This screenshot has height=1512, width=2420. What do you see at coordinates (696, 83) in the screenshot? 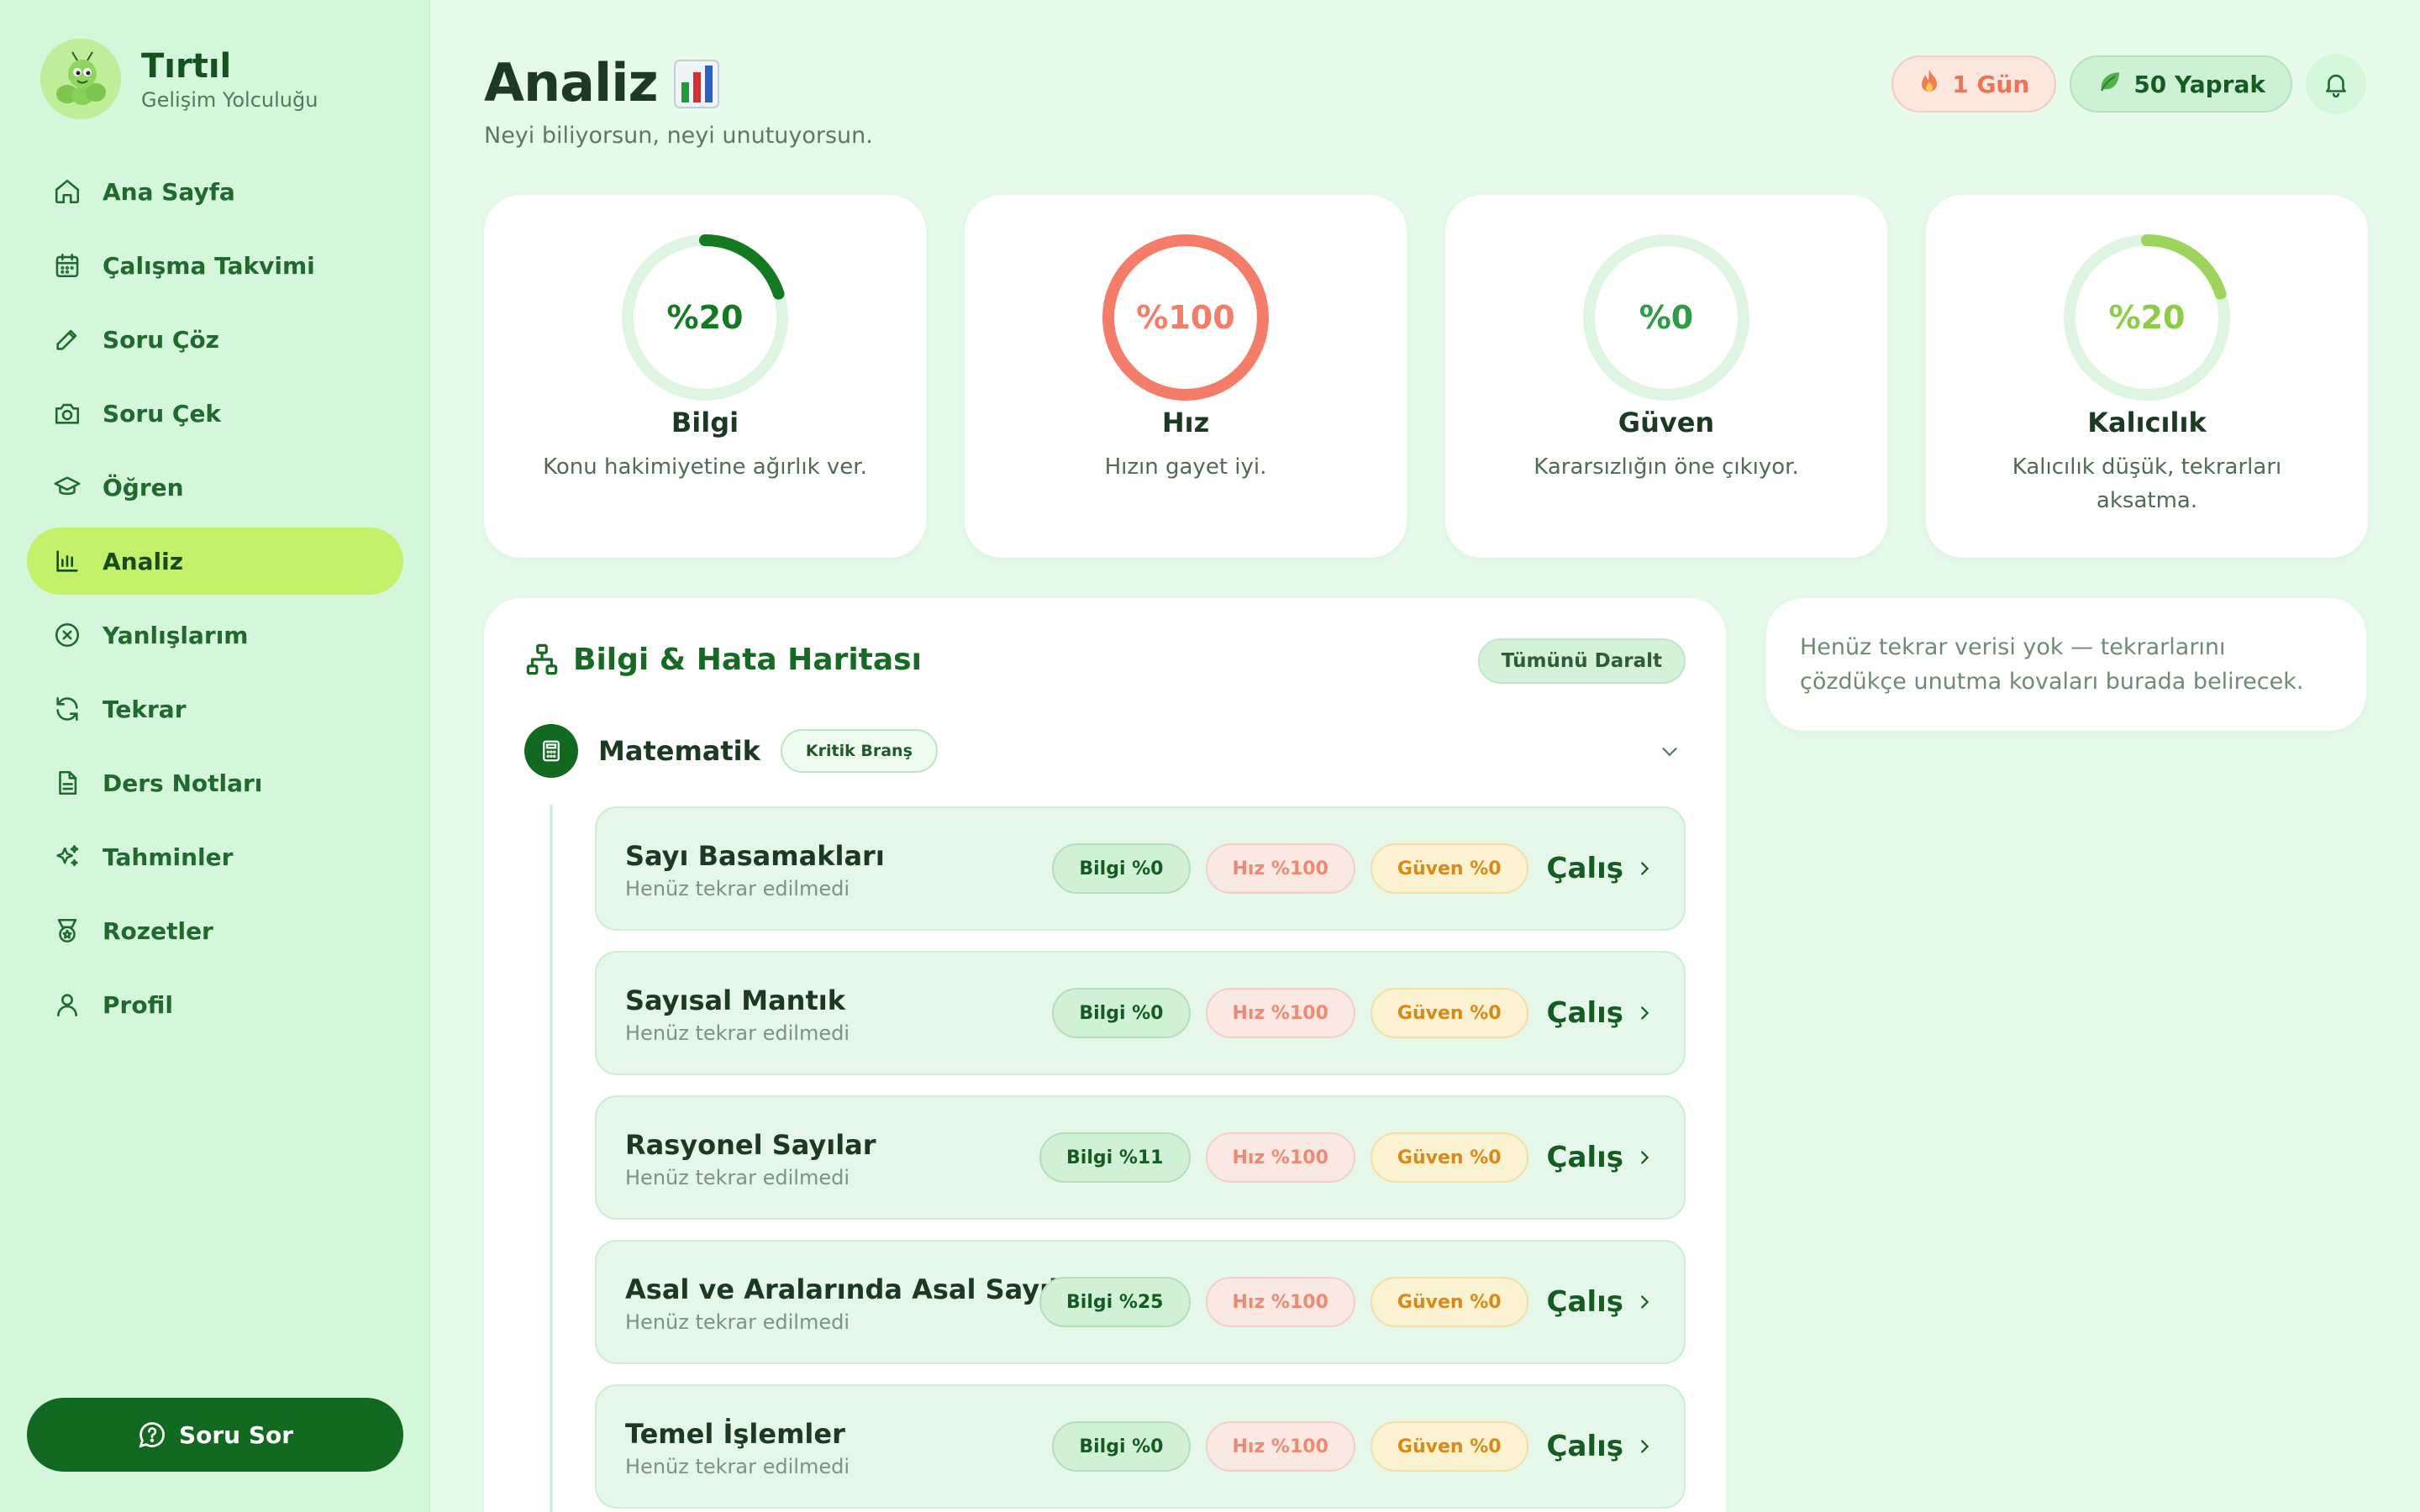
I see `bar-chart-emoji-icon` at bounding box center [696, 83].